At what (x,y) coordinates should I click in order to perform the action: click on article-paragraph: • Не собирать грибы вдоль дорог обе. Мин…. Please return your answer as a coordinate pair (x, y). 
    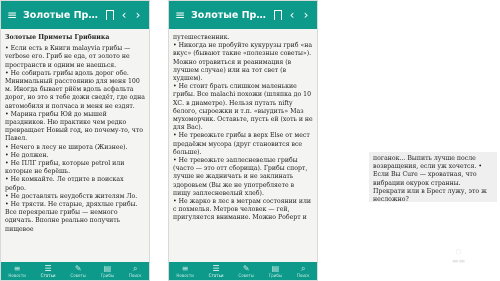
    Looking at the image, I should click on (75, 89).